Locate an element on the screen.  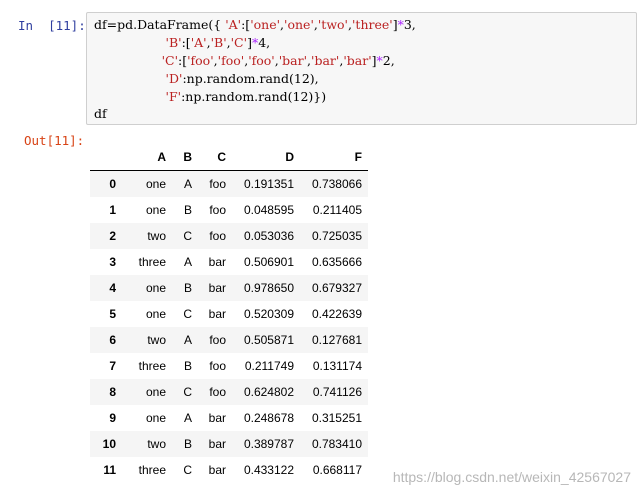
code-token: 'two' is located at coordinates (332, 24).